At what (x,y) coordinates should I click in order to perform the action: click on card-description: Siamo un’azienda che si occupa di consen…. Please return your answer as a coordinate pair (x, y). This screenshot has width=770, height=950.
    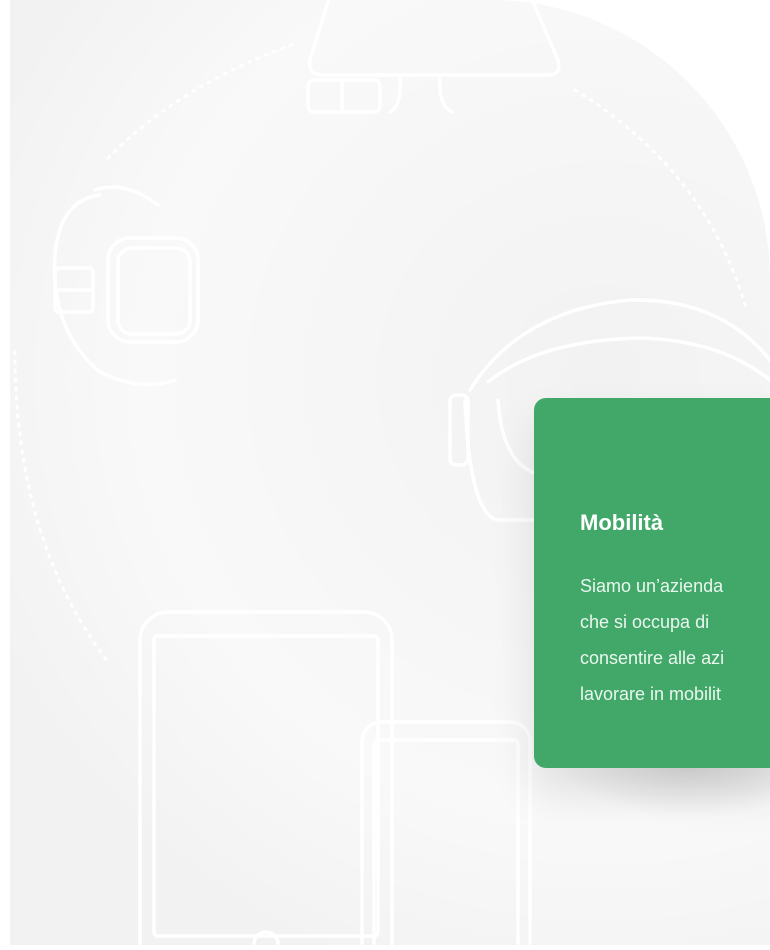
    Looking at the image, I should click on (675, 640).